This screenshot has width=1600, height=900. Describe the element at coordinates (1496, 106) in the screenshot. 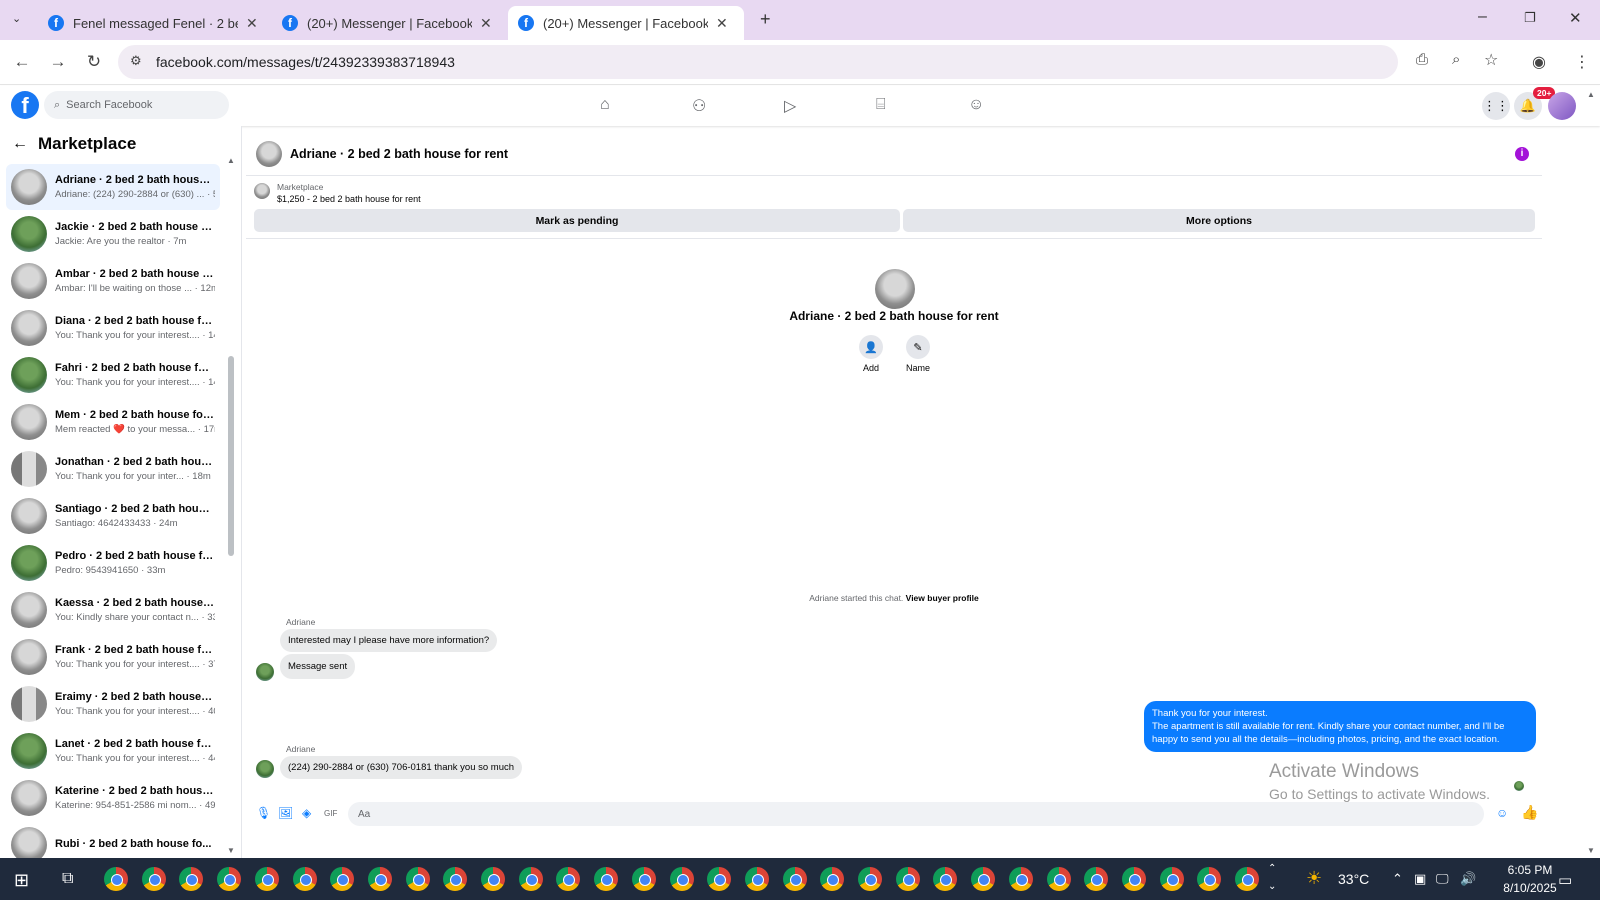

I see `menu-grid-icon: ⋮⋮` at that location.